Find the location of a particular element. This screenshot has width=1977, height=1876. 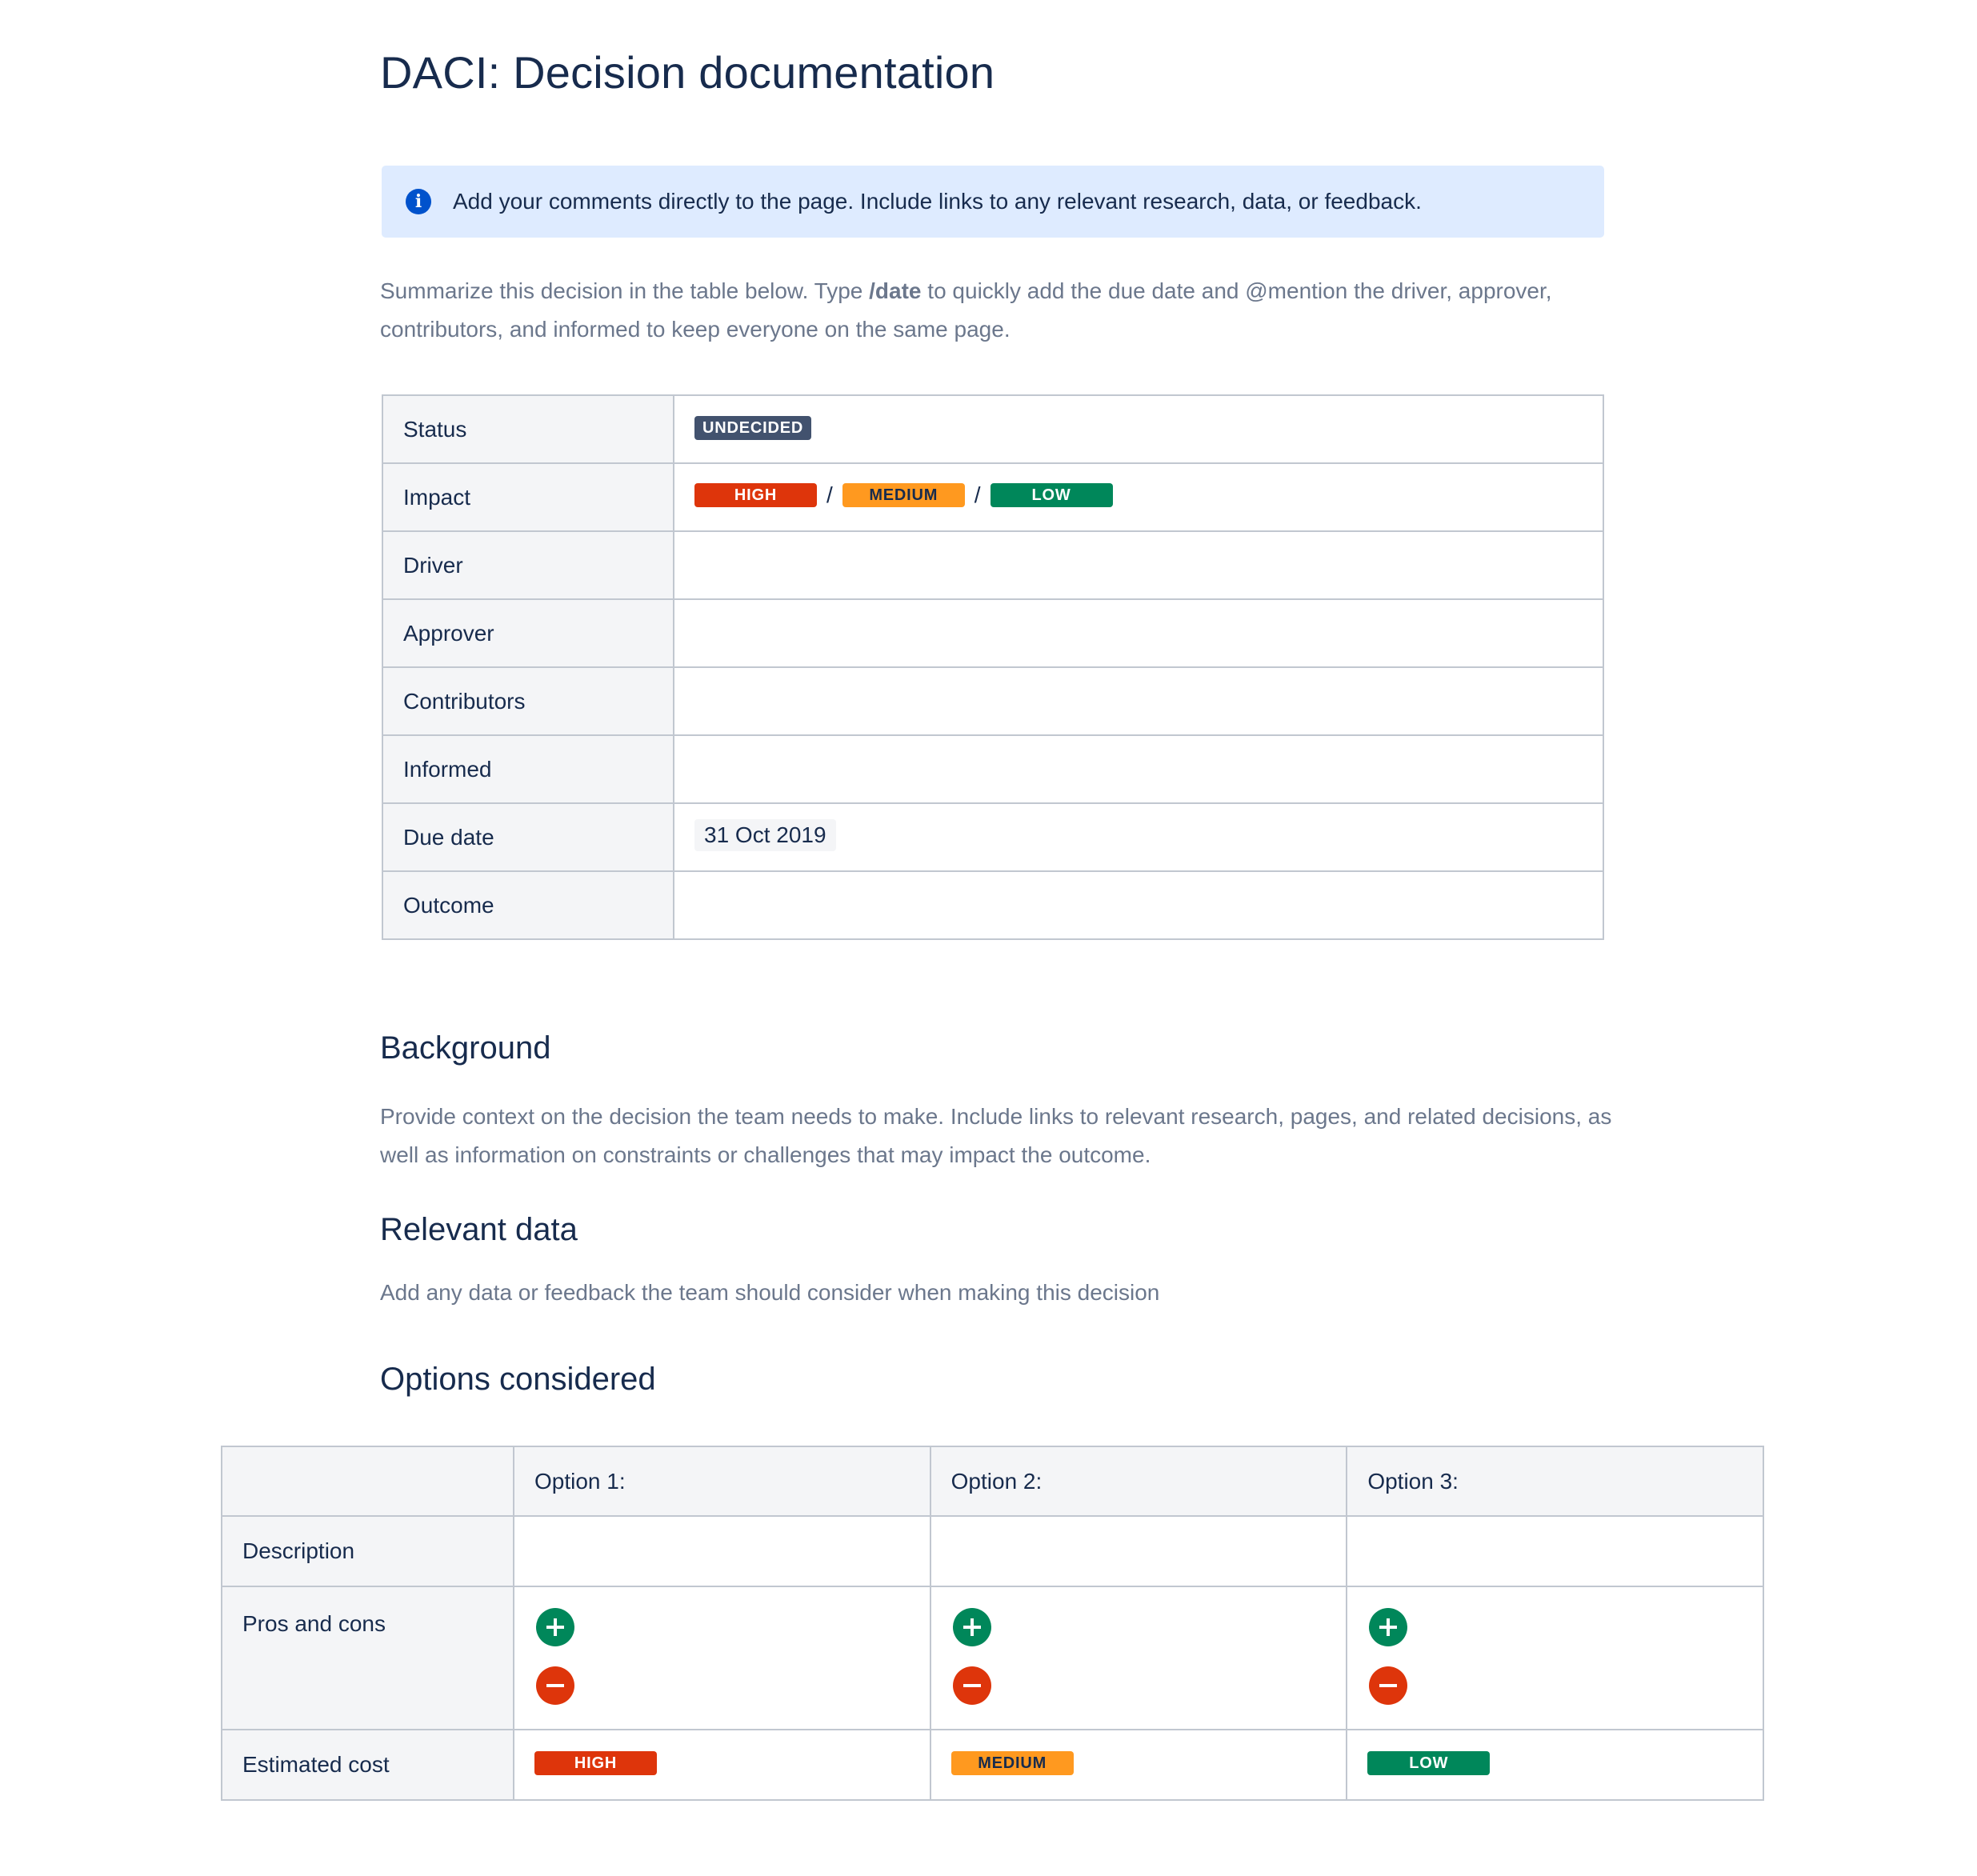

option-3-description-cell is located at coordinates (1555, 1551).